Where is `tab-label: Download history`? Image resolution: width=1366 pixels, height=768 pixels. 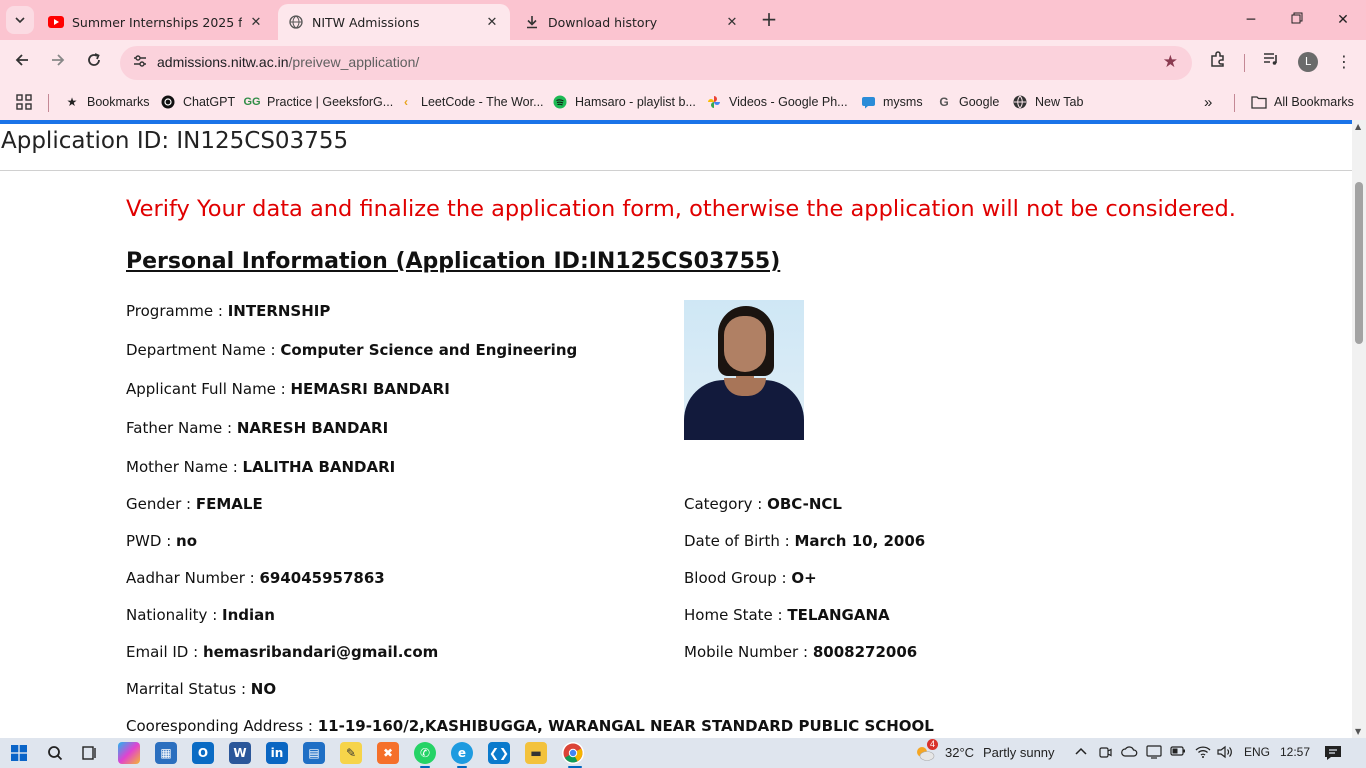
tab-label: Download history is located at coordinates (603, 22).